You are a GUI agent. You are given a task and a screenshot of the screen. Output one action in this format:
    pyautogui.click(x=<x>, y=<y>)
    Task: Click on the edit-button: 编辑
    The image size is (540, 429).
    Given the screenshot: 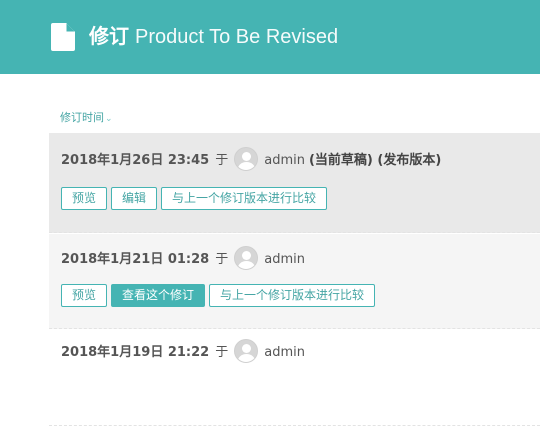 What is the action you would take?
    pyautogui.click(x=134, y=198)
    